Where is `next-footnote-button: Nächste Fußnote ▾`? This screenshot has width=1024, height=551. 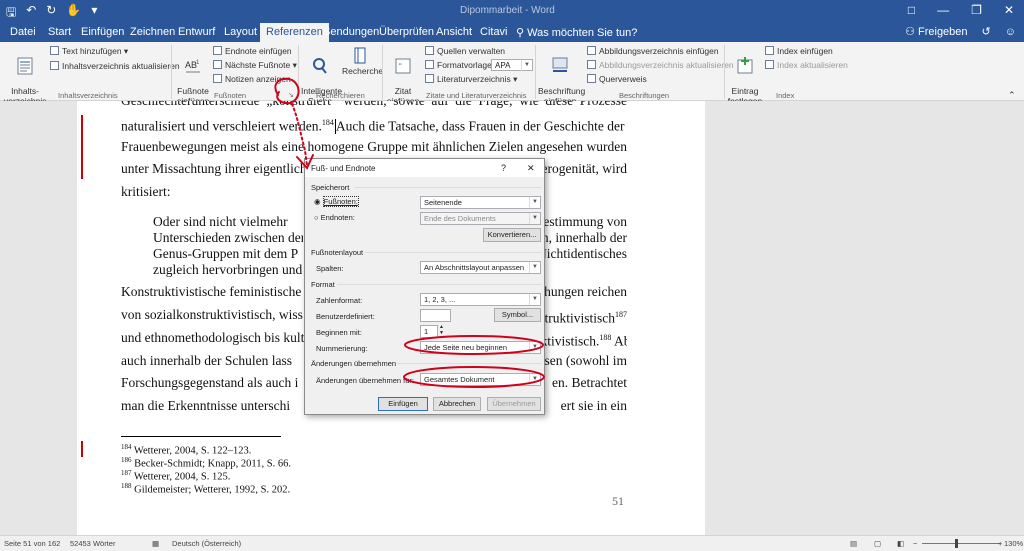
next-footnote-button: Nächste Fußnote ▾ is located at coordinates (255, 65).